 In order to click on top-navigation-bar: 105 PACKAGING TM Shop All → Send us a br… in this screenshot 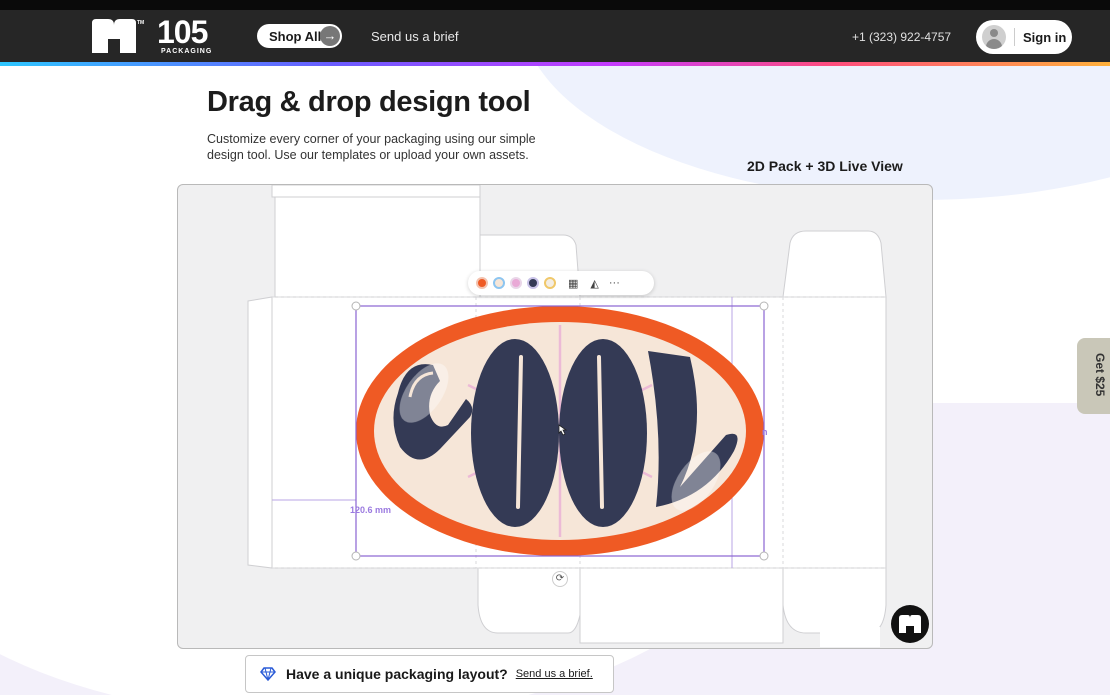, I will do `click(555, 31)`.